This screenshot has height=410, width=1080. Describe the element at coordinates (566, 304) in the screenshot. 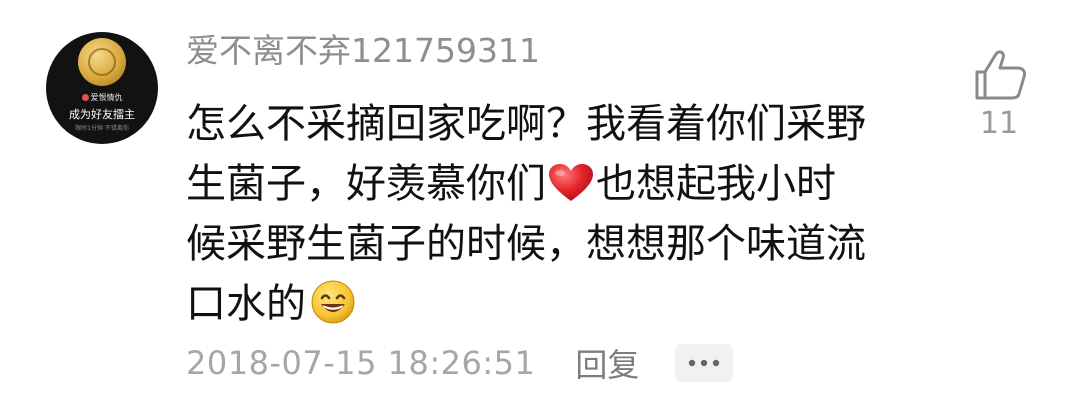

I see `comment-line: 口水的` at that location.